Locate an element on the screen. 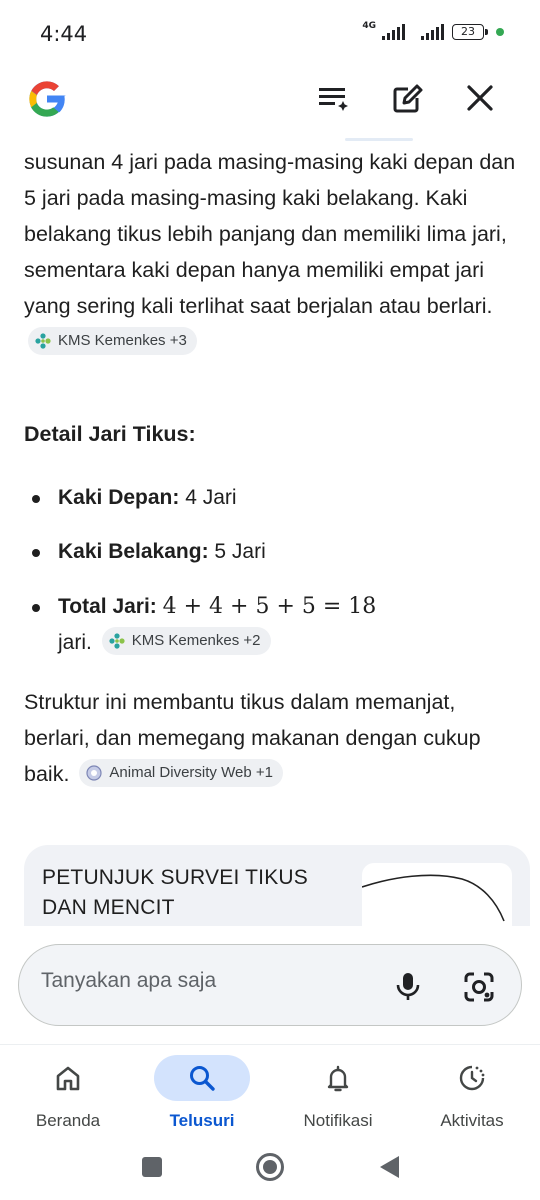 This screenshot has width=540, height=1200. battery-icon: 23 is located at coordinates (470, 32).